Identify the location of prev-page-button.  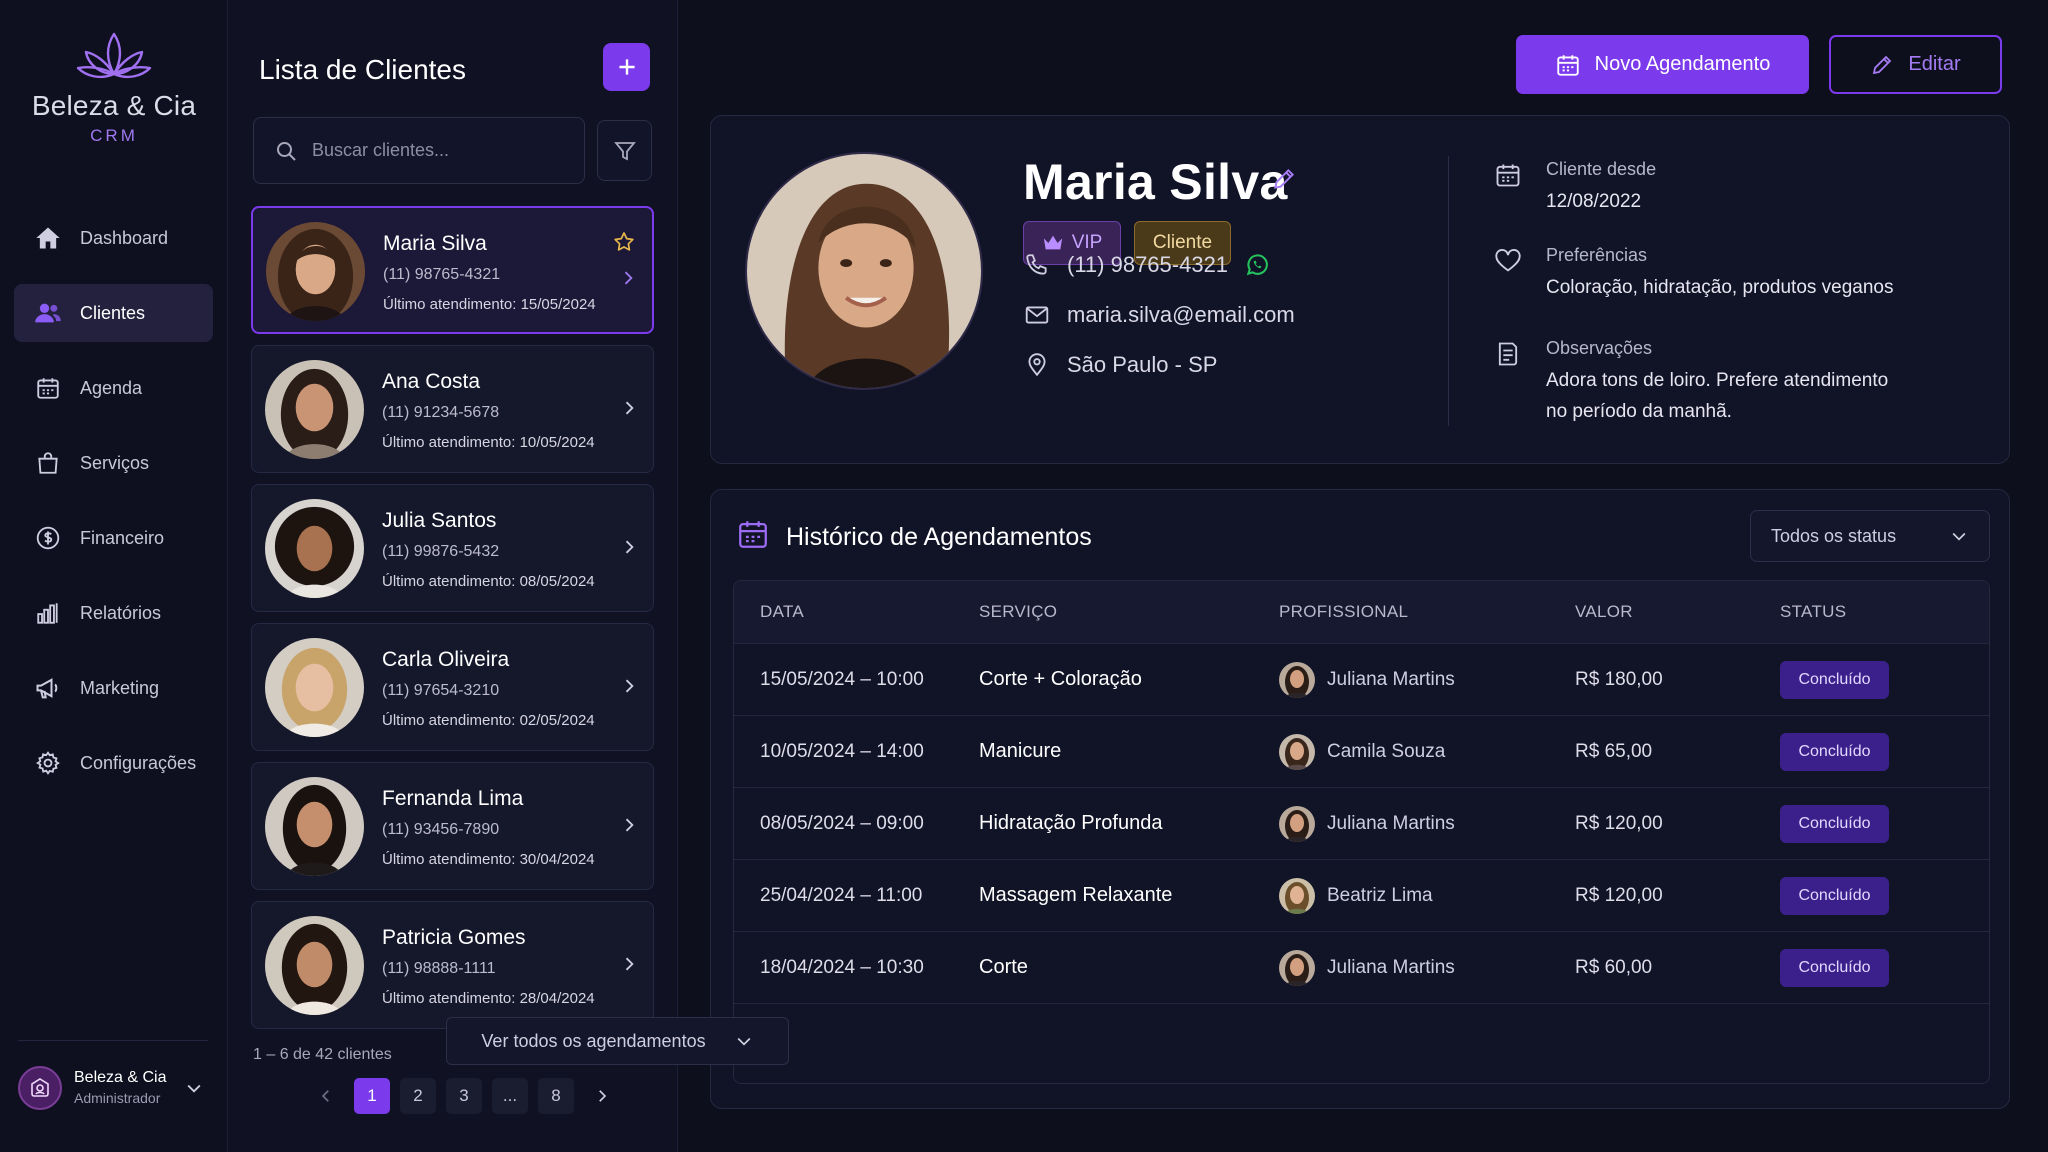
(326, 1096).